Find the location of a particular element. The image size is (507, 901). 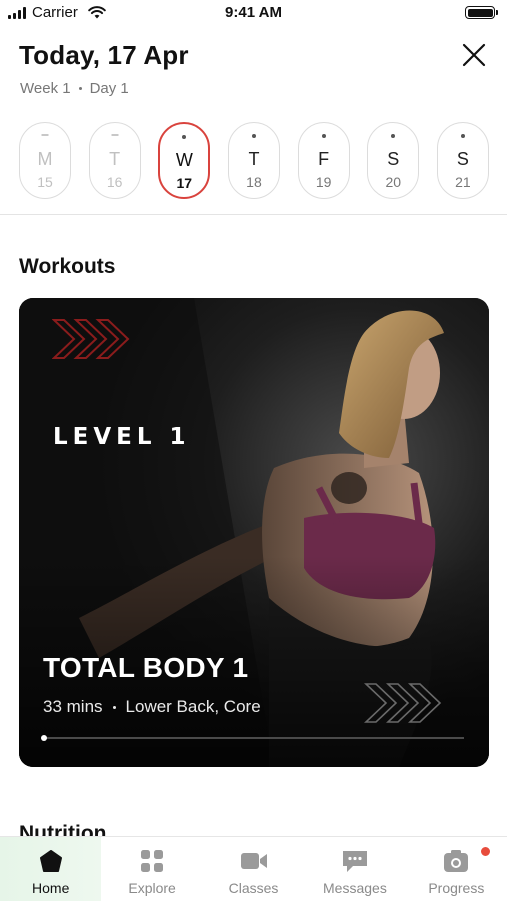

tab-label: Explore is located at coordinates (152, 888).